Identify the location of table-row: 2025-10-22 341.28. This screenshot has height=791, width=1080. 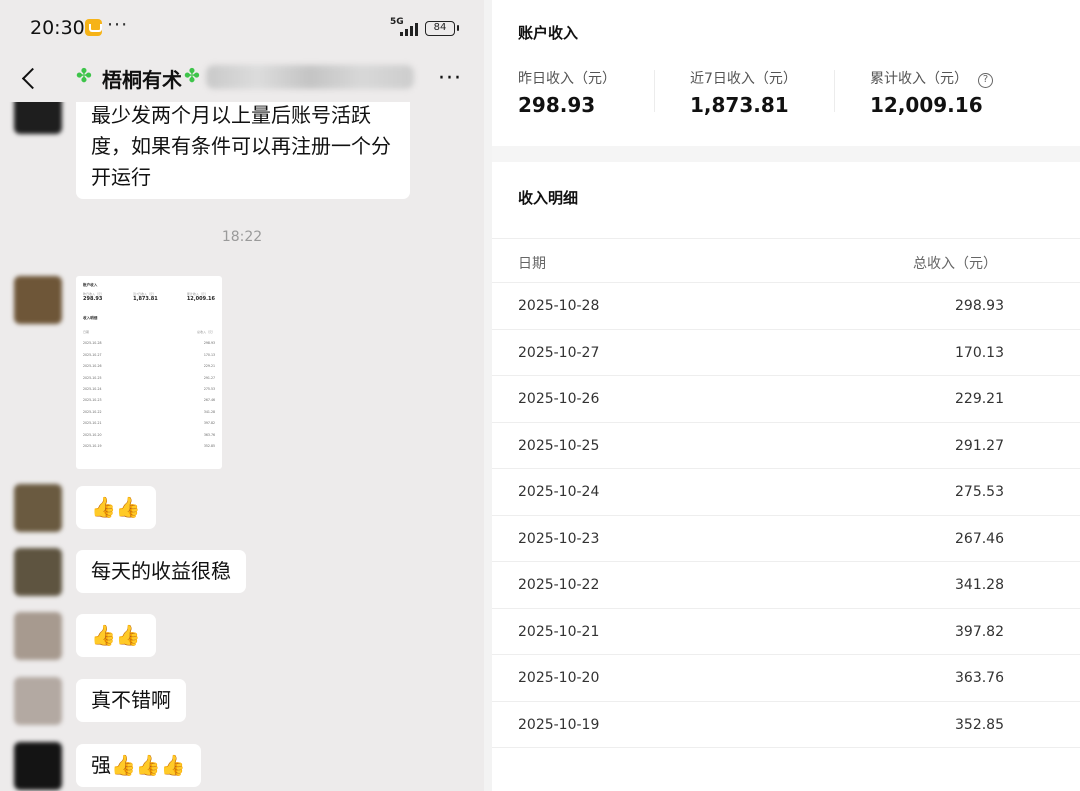
(786, 585).